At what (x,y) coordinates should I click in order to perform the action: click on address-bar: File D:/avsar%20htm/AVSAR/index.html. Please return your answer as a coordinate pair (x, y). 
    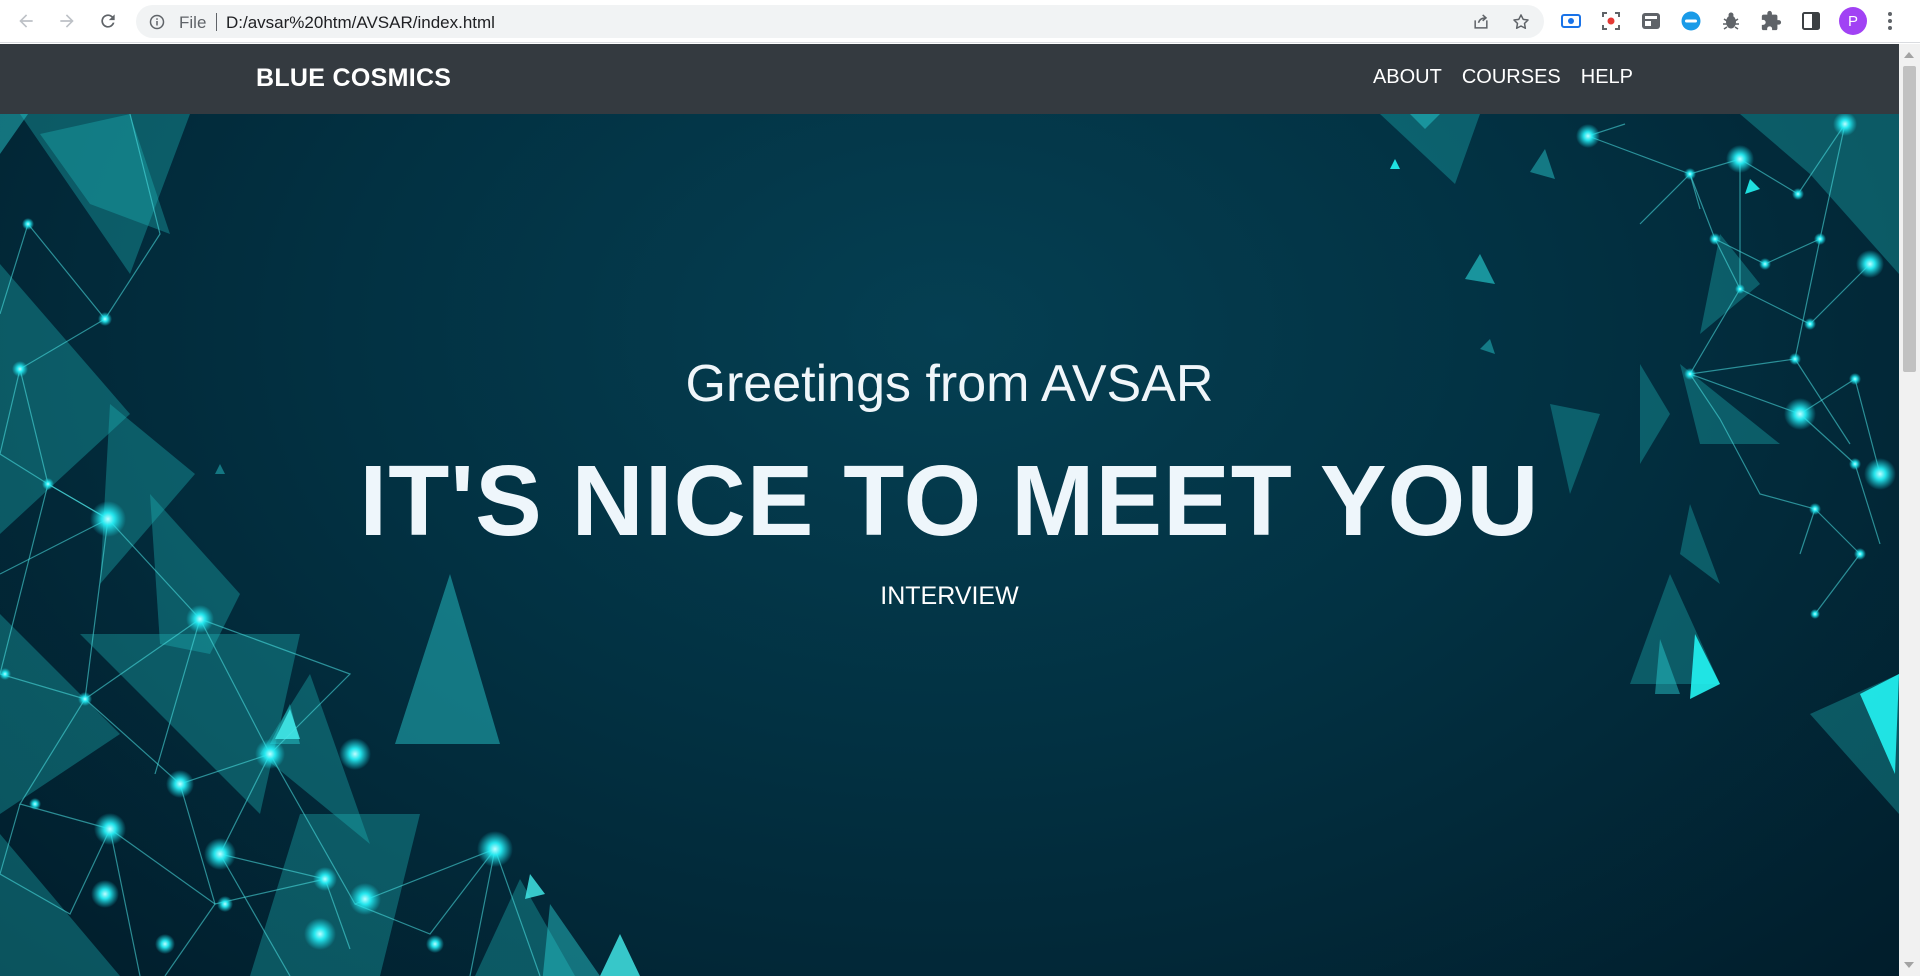
    Looking at the image, I should click on (840, 21).